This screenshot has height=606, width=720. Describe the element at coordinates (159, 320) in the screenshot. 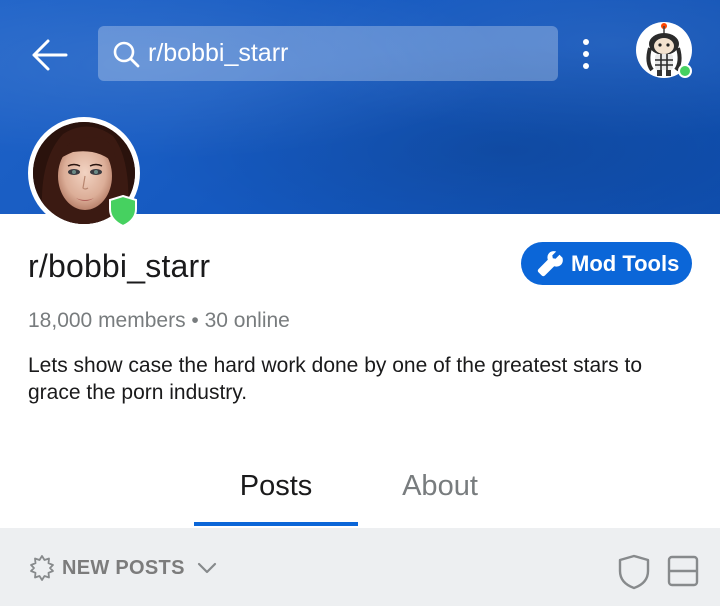

I see `member-stats: 18,000 members • 30 online` at that location.